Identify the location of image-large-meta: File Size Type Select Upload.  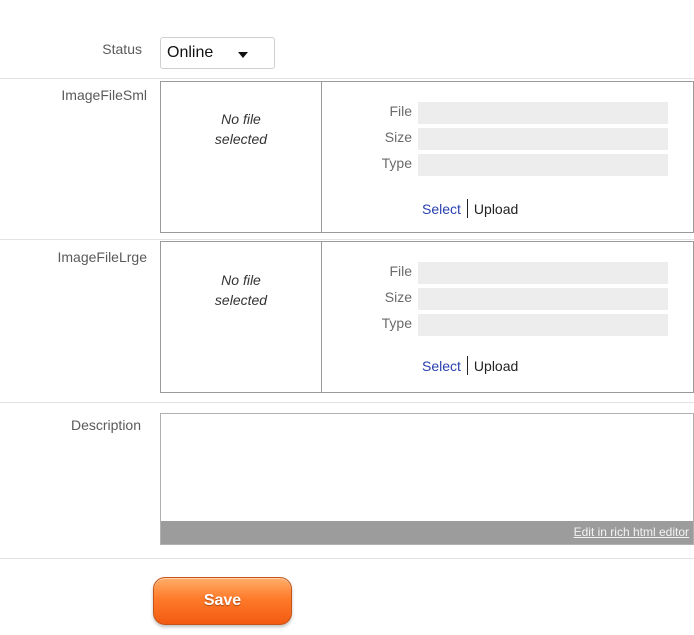
(507, 317).